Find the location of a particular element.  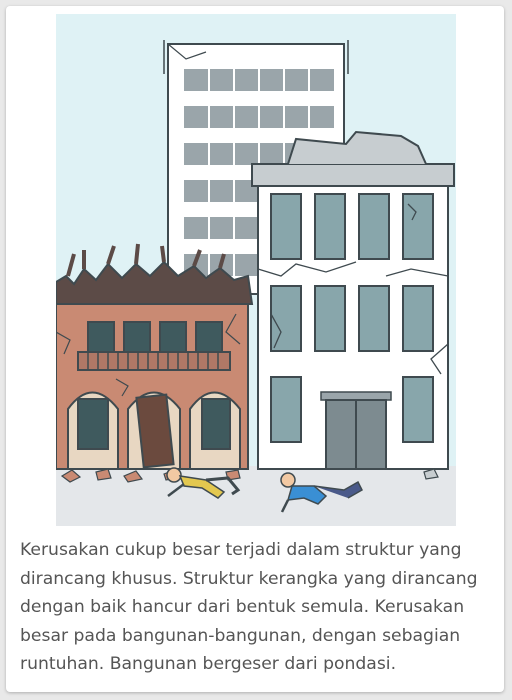

ground is located at coordinates (256, 496).